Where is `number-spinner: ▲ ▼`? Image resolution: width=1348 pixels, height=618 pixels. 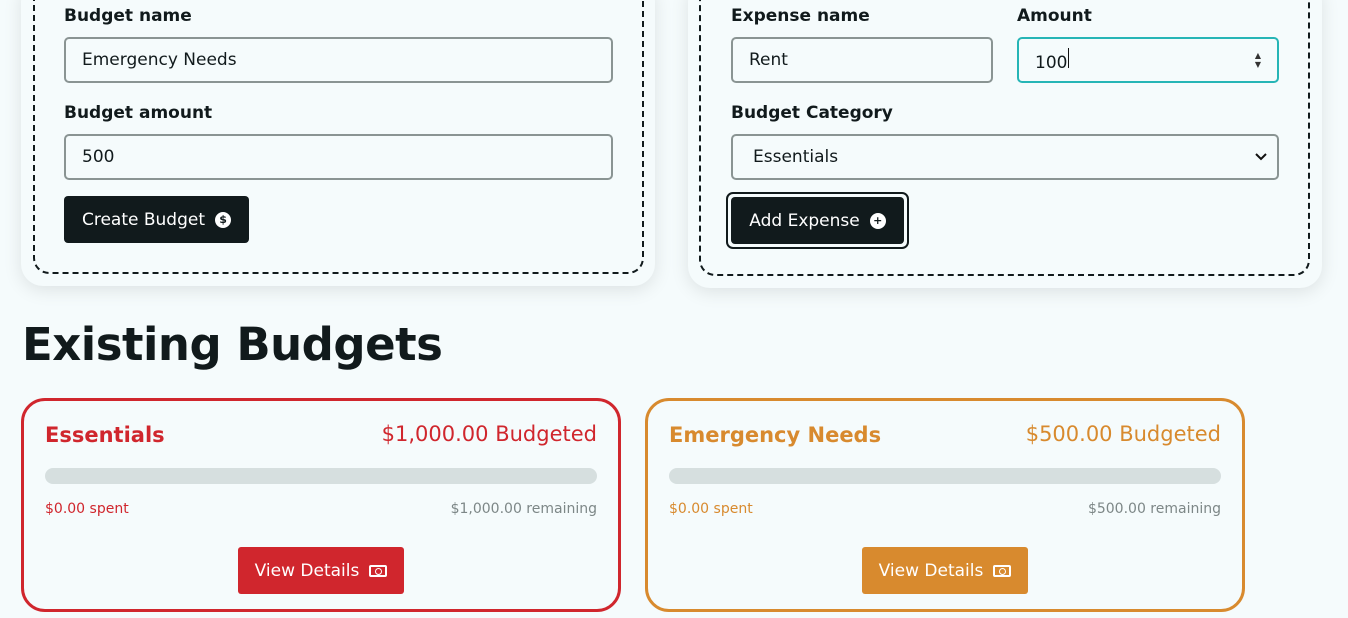
number-spinner: ▲ ▼ is located at coordinates (1258, 60).